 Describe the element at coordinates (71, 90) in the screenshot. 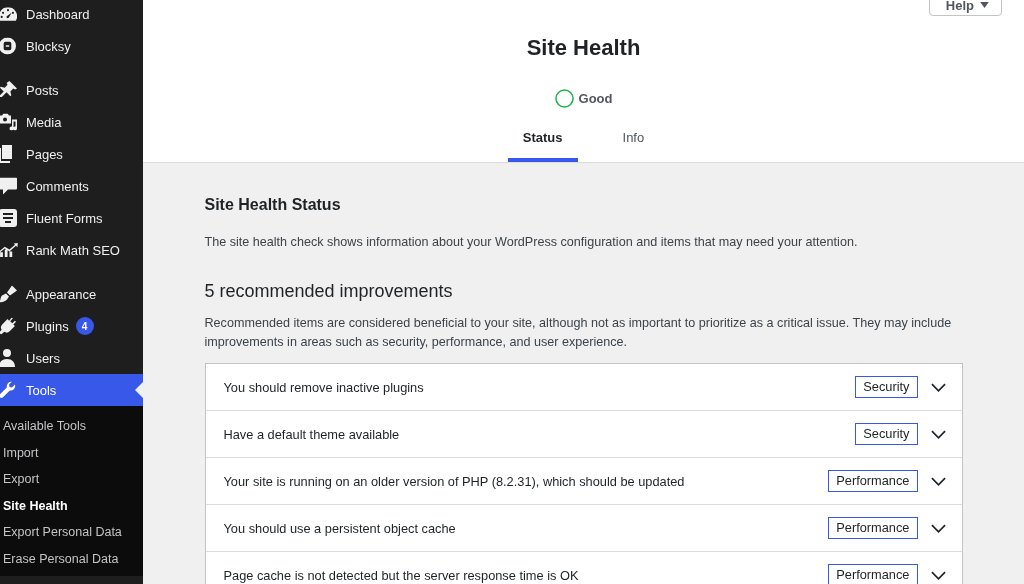

I see `menu-item: Posts` at that location.